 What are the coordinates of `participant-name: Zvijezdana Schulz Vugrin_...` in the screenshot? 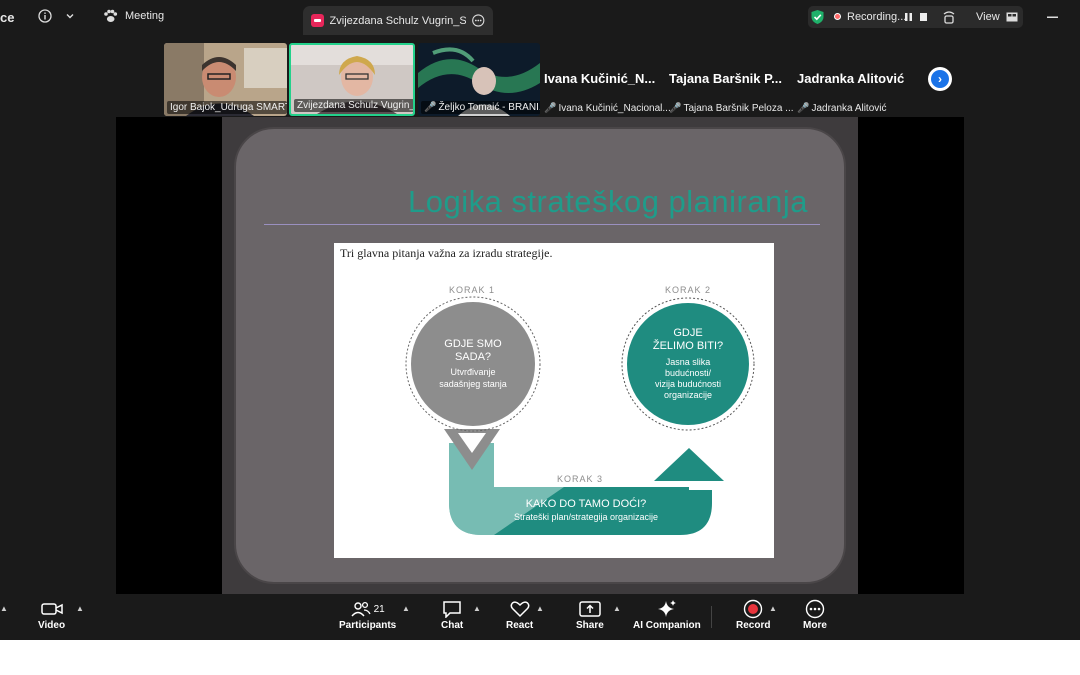 It's located at (353, 105).